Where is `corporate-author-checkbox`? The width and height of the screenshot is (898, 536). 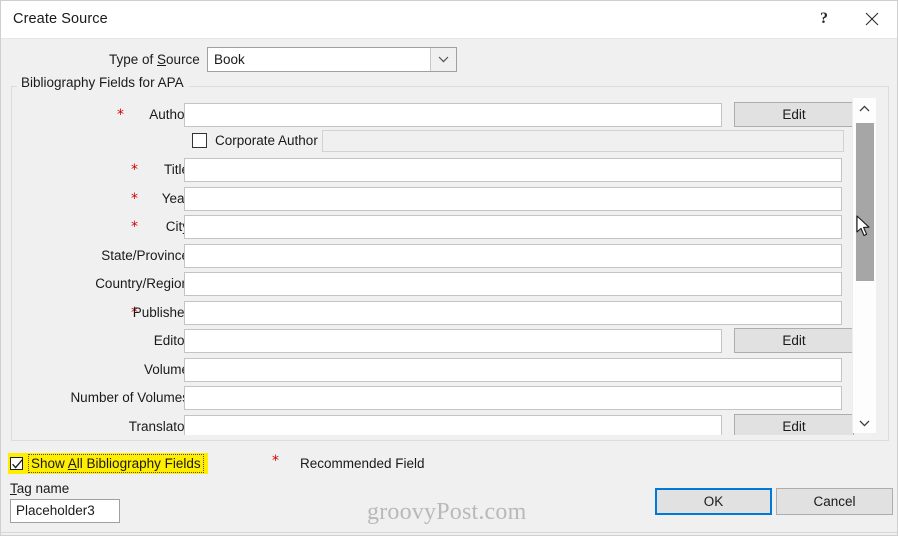 corporate-author-checkbox is located at coordinates (199, 140).